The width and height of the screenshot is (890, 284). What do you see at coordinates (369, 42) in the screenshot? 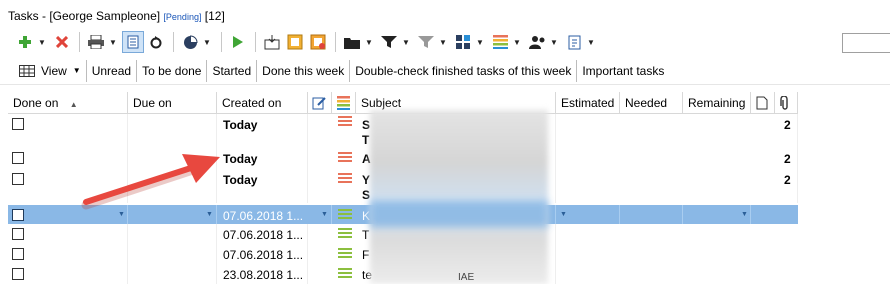
I see `folder-dropdown-chevron-down-icon: ▼` at bounding box center [369, 42].